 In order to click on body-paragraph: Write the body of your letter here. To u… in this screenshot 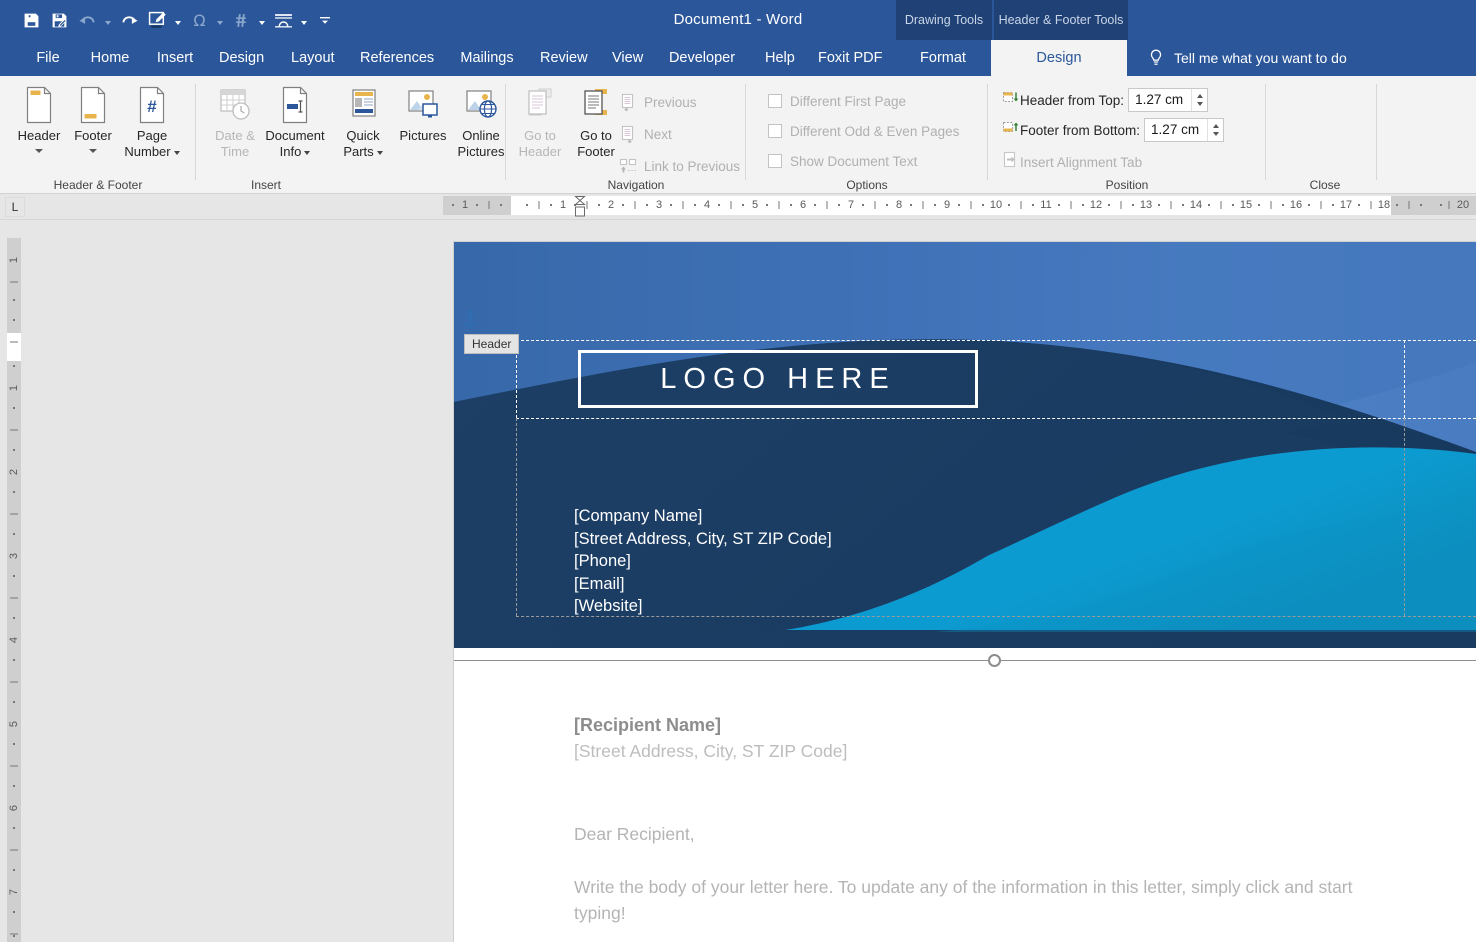, I will do `click(963, 900)`.